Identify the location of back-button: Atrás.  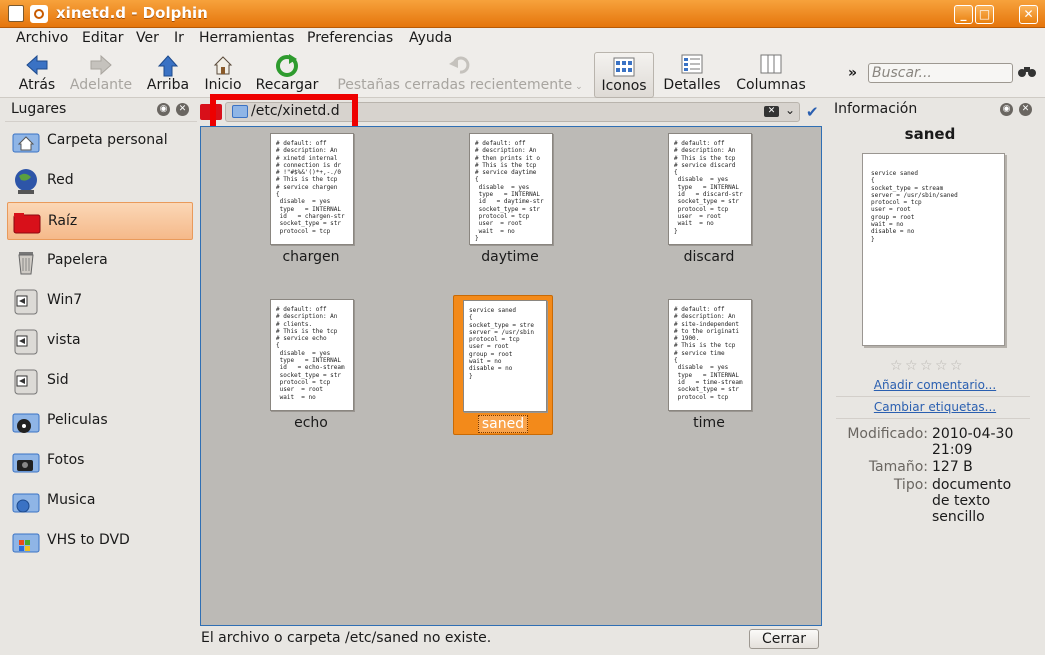
(37, 73).